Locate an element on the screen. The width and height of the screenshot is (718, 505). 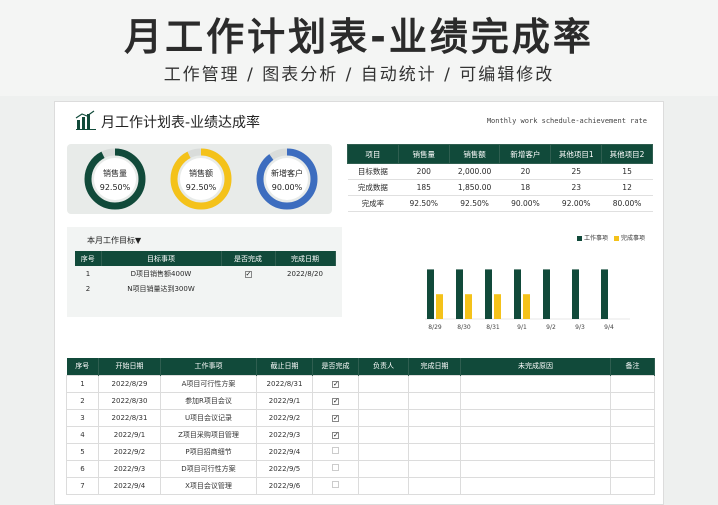
task-due-date: 2022/9/1 is located at coordinates (284, 400).